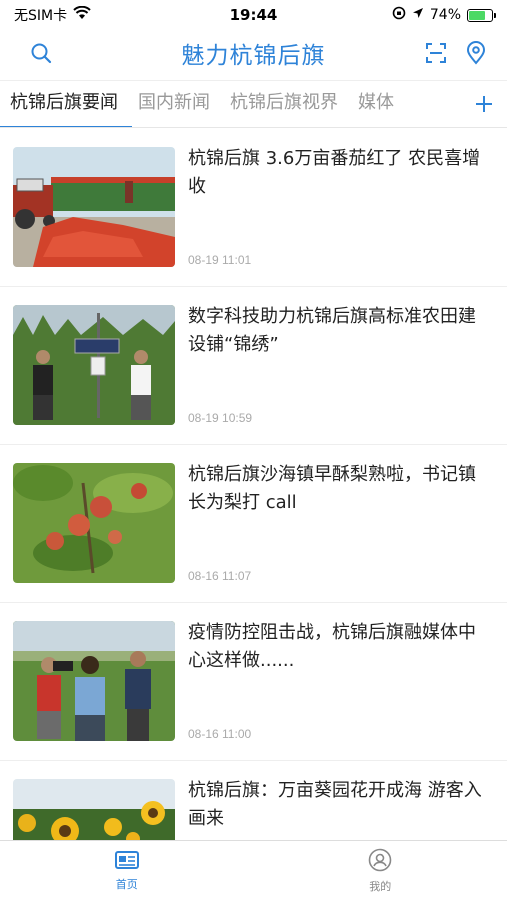  Describe the element at coordinates (126, 884) in the screenshot. I see `nav-home-label: 首页` at that location.